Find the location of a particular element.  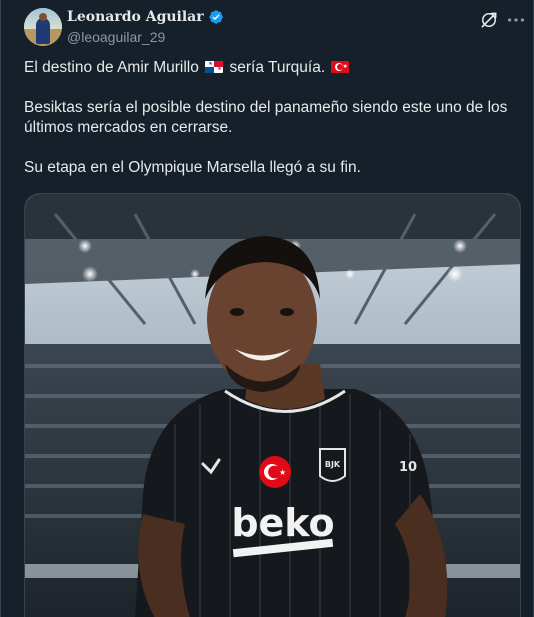

display-name-row: Leonardo Aguilar is located at coordinates (145, 17).